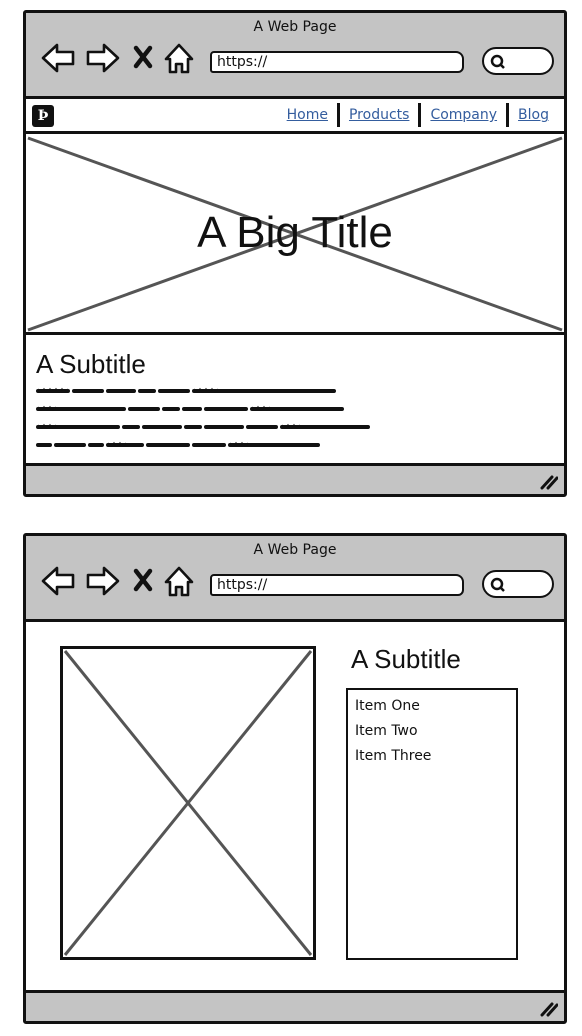 The image size is (582, 1036). I want to click on list-item: Item Two, so click(435, 731).